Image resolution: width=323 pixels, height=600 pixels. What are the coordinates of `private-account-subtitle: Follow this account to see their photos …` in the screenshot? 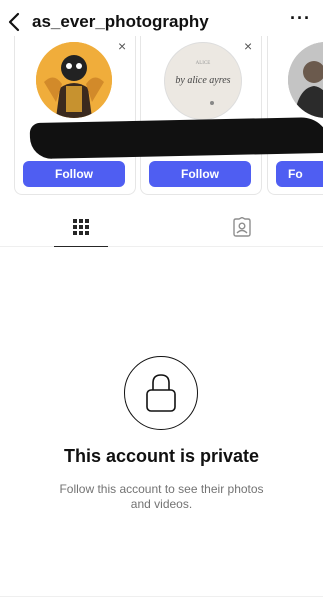 It's located at (161, 496).